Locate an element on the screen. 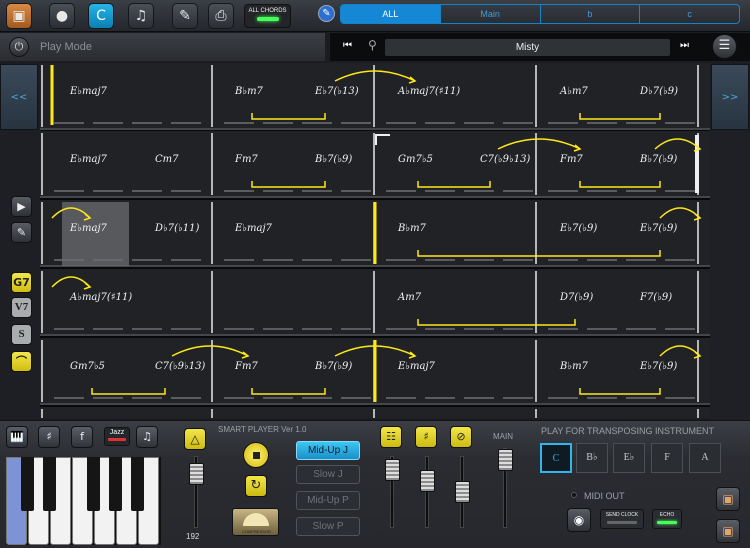 The height and width of the screenshot is (548, 750). compressor-dial is located at coordinates (256, 519).